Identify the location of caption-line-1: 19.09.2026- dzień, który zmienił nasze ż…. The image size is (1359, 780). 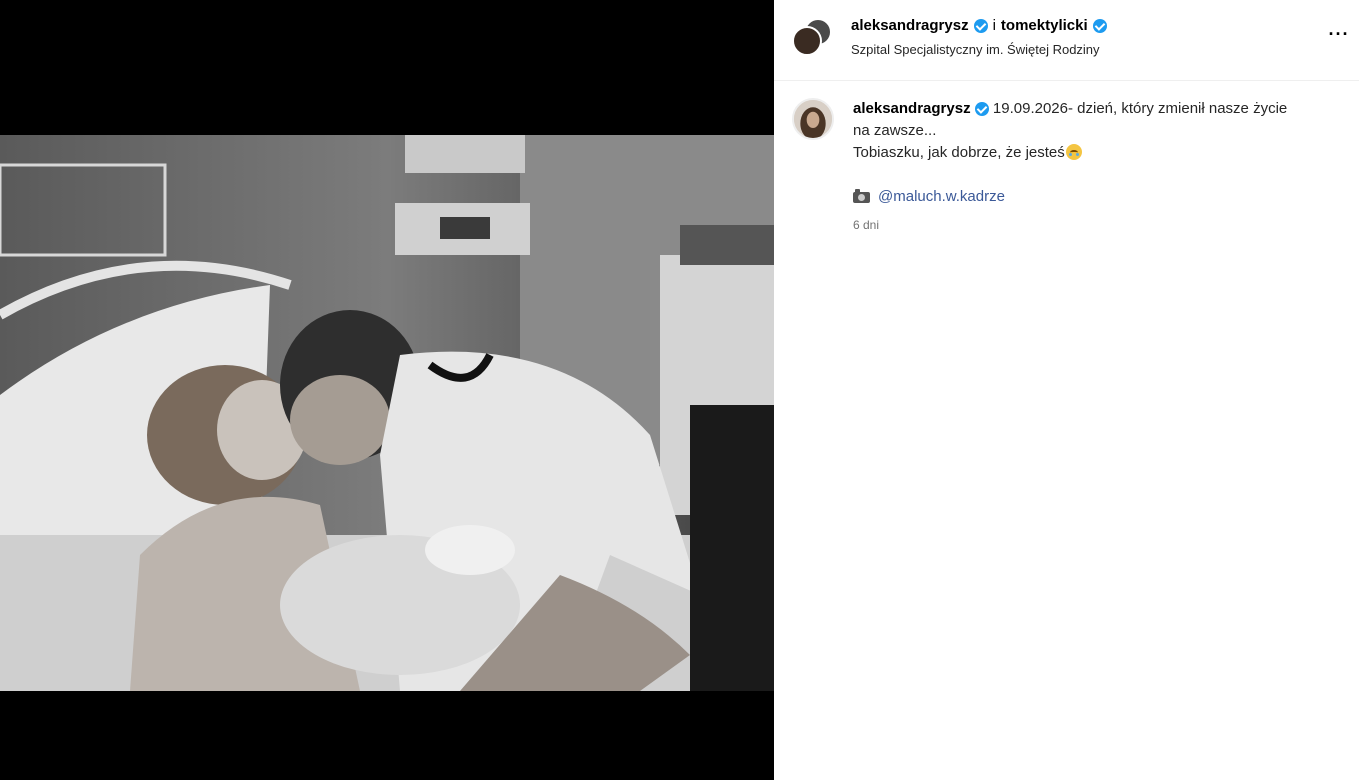
(1140, 108).